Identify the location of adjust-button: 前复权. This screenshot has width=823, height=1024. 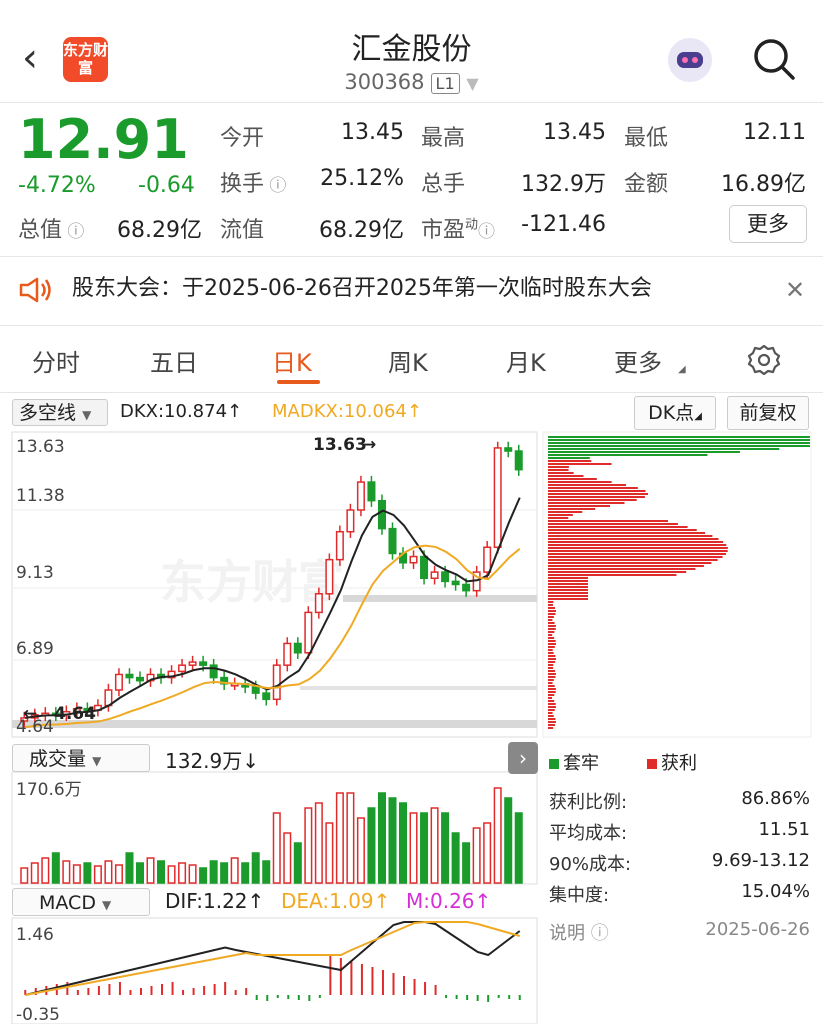
(768, 413).